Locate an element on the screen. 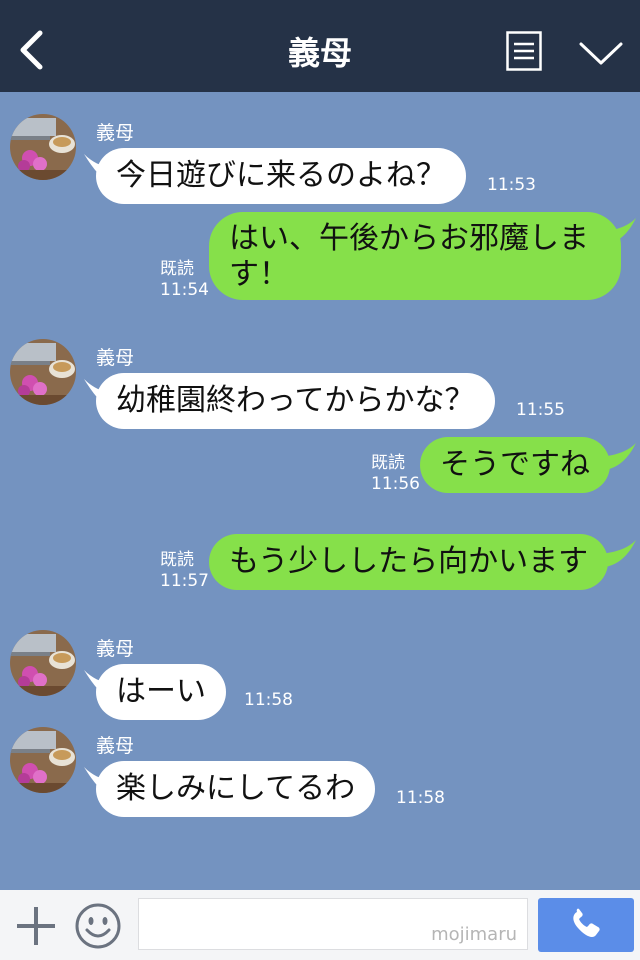 This screenshot has height=960, width=640. message-text: す！ is located at coordinates (259, 274).